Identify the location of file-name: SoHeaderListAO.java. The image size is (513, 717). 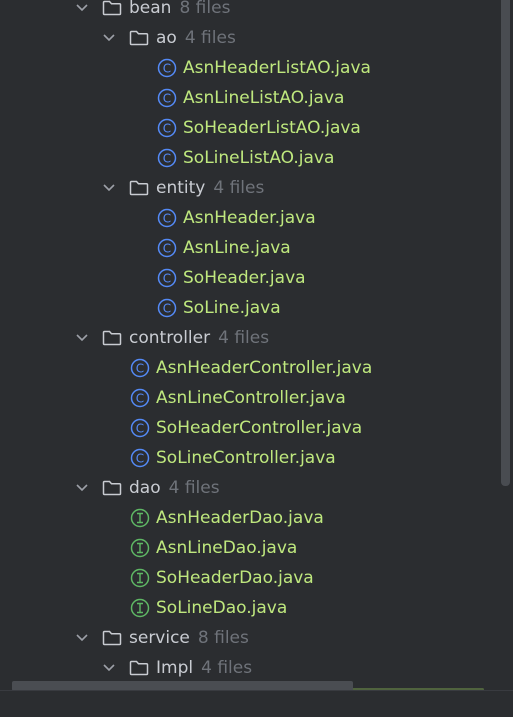
(272, 128).